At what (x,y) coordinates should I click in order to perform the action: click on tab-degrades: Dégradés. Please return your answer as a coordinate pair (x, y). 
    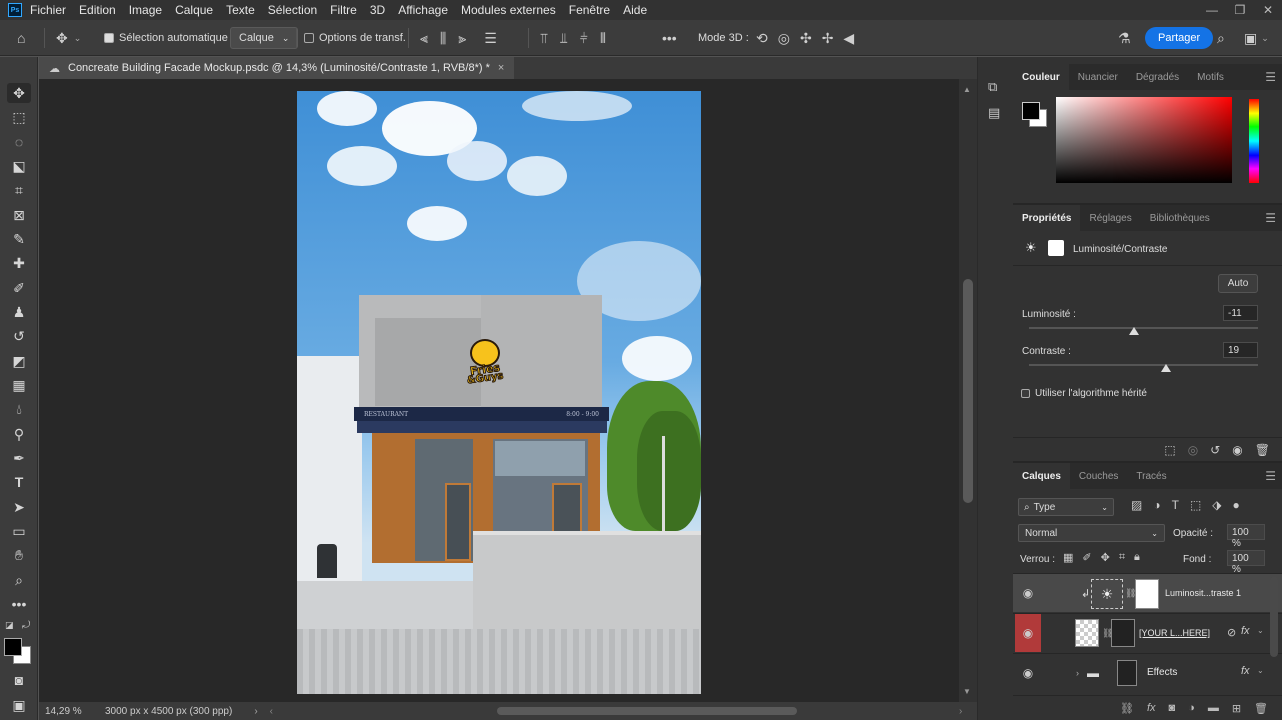
    Looking at the image, I should click on (1157, 77).